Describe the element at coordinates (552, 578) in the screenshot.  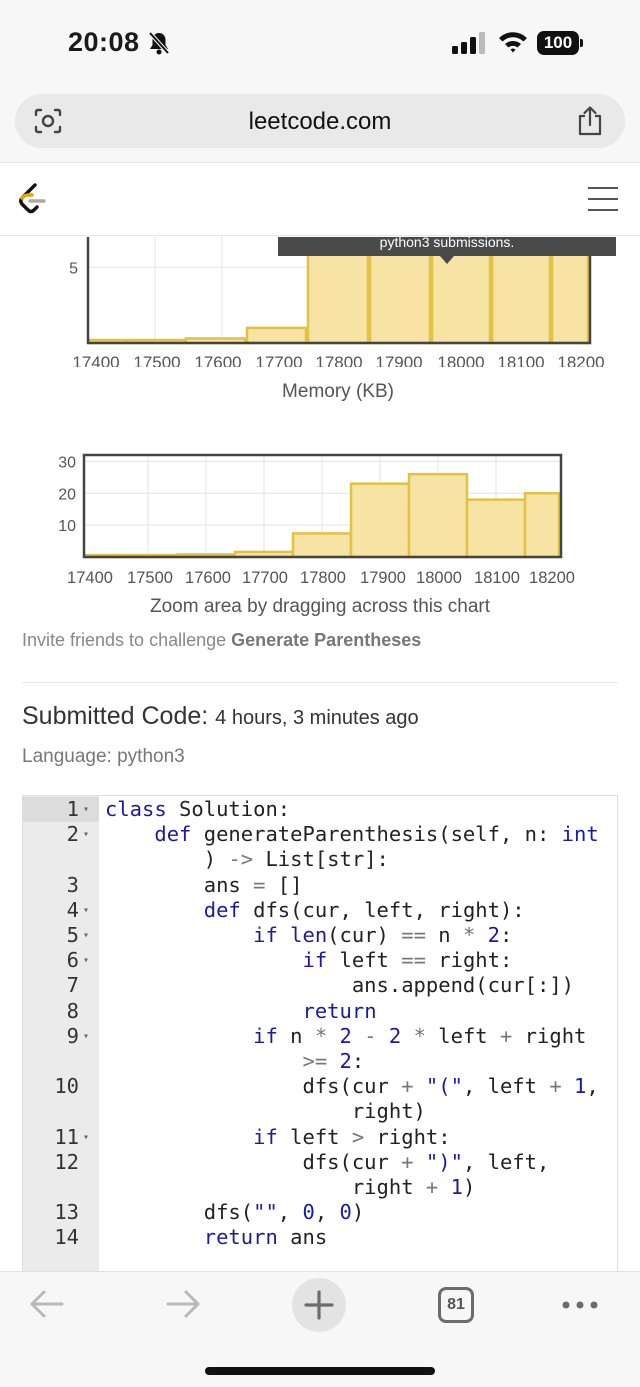
I see `chart2-xtick-18200: 18200` at that location.